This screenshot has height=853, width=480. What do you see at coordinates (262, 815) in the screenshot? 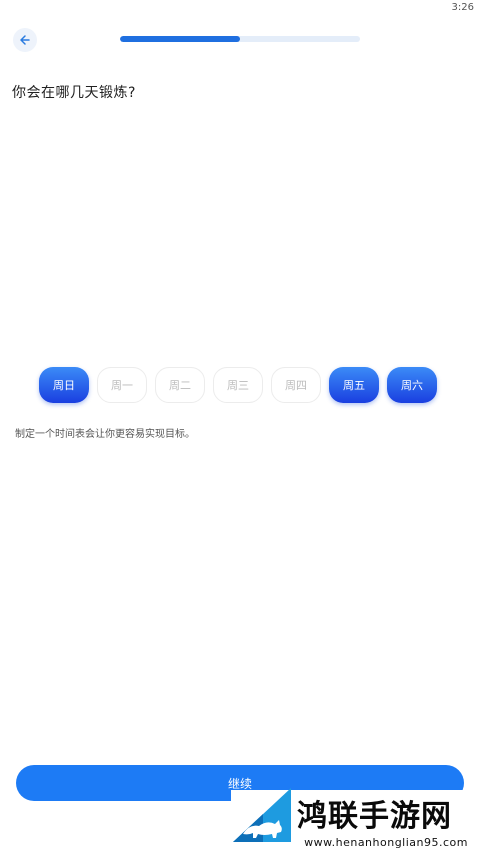
I see `bull-logo-icon` at bounding box center [262, 815].